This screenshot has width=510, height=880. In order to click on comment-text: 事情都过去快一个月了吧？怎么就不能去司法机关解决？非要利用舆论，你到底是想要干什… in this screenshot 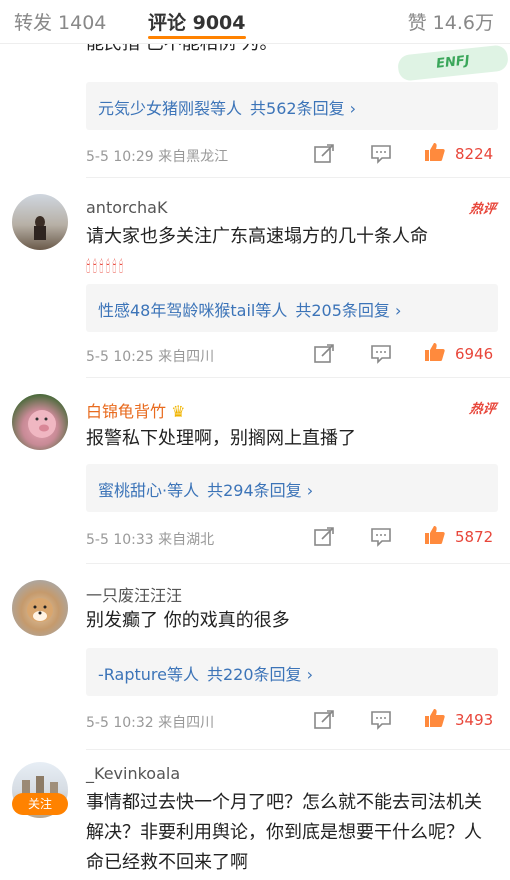, I will do `click(284, 832)`.